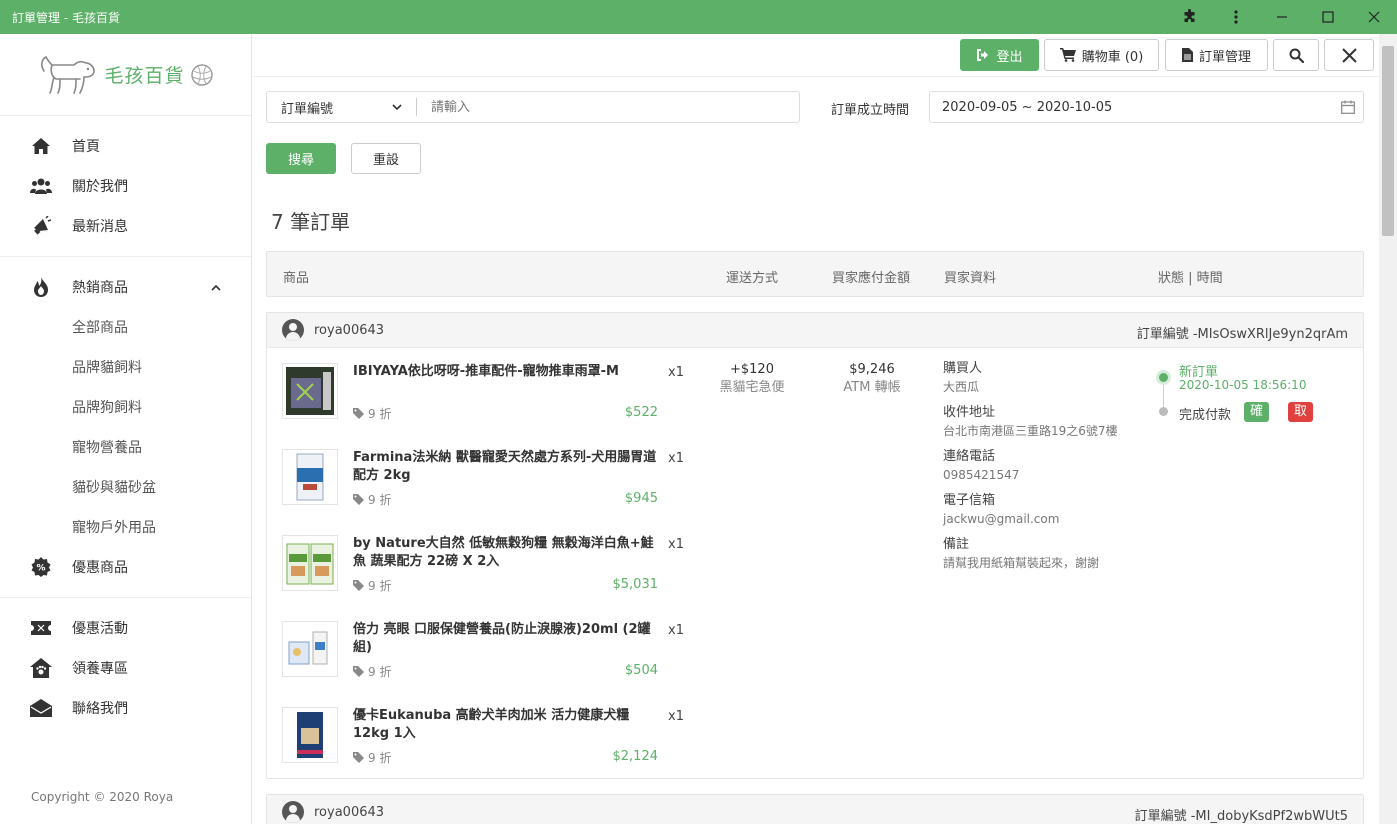 Image resolution: width=1397 pixels, height=824 pixels. Describe the element at coordinates (601, 107) in the screenshot. I see `search-input` at that location.